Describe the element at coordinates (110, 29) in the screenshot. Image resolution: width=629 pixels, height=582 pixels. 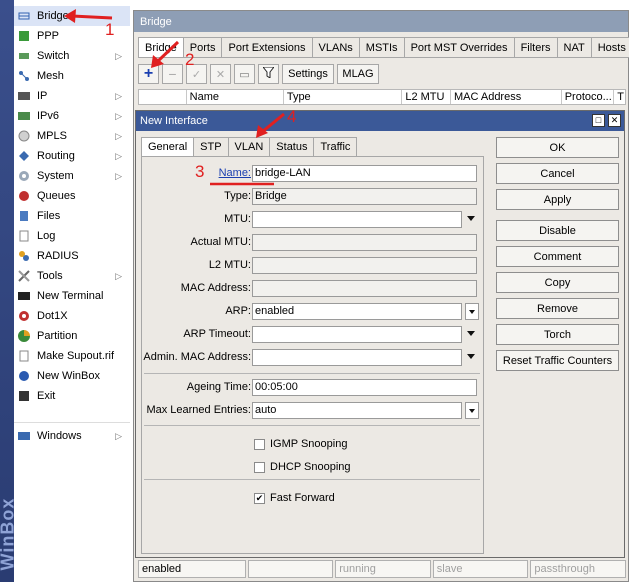
I see `annotation-number-1: 1` at that location.